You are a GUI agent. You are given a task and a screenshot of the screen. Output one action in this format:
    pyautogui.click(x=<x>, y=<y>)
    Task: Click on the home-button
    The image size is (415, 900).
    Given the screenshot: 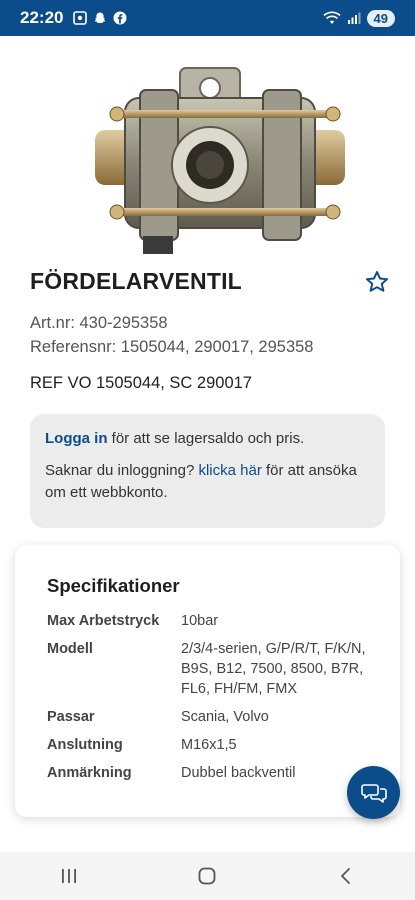 What is the action you would take?
    pyautogui.click(x=207, y=876)
    